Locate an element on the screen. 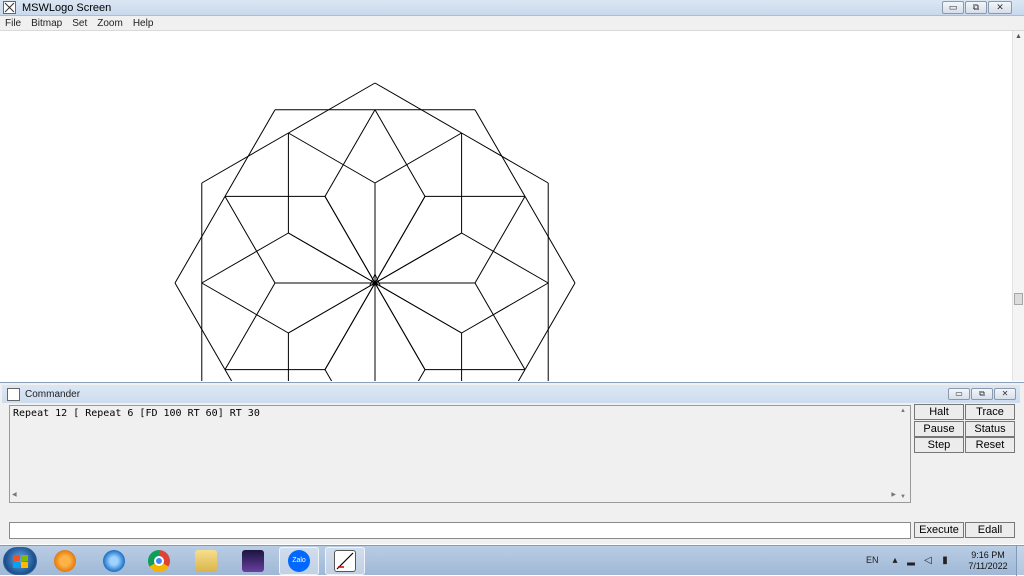  history-scroll-right-icon: ▶ is located at coordinates (893, 494).